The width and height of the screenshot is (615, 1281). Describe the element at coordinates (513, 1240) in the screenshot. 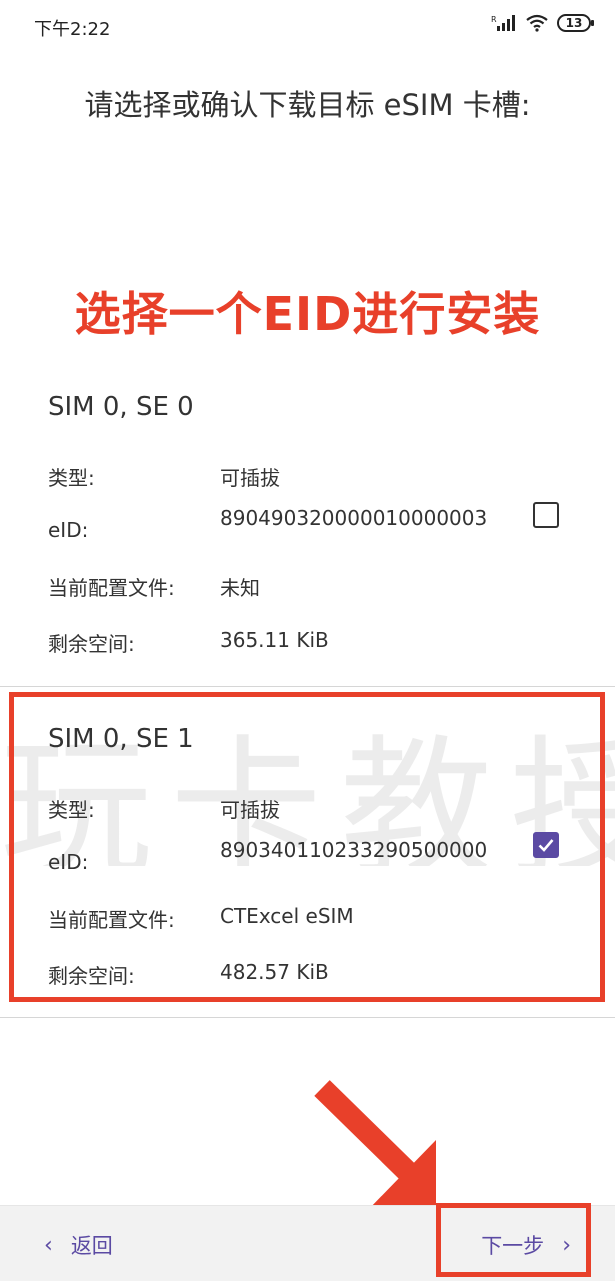

I see `annotation-next-highlight` at that location.